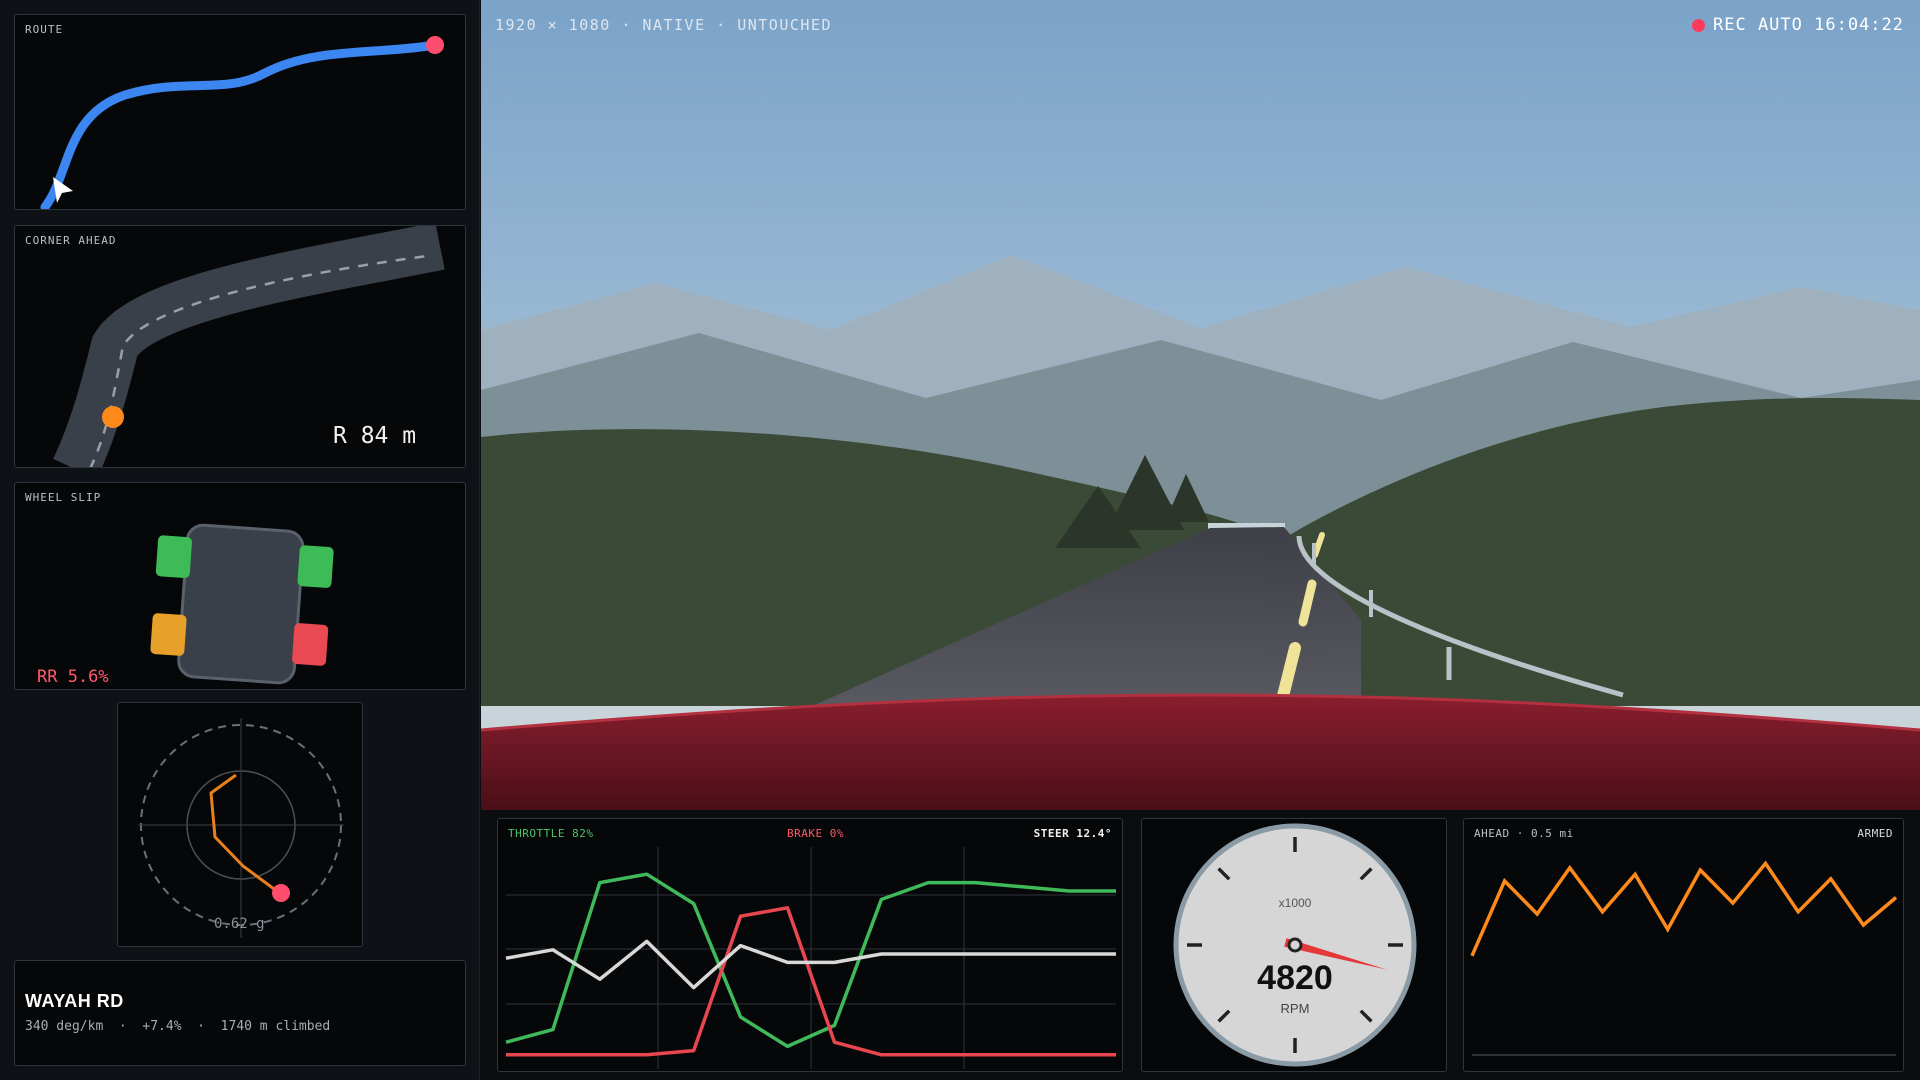 Image resolution: width=1920 pixels, height=1080 pixels. What do you see at coordinates (240, 346) in the screenshot?
I see `corner-ahead-panel: CORNER AHEAD R 84 m` at bounding box center [240, 346].